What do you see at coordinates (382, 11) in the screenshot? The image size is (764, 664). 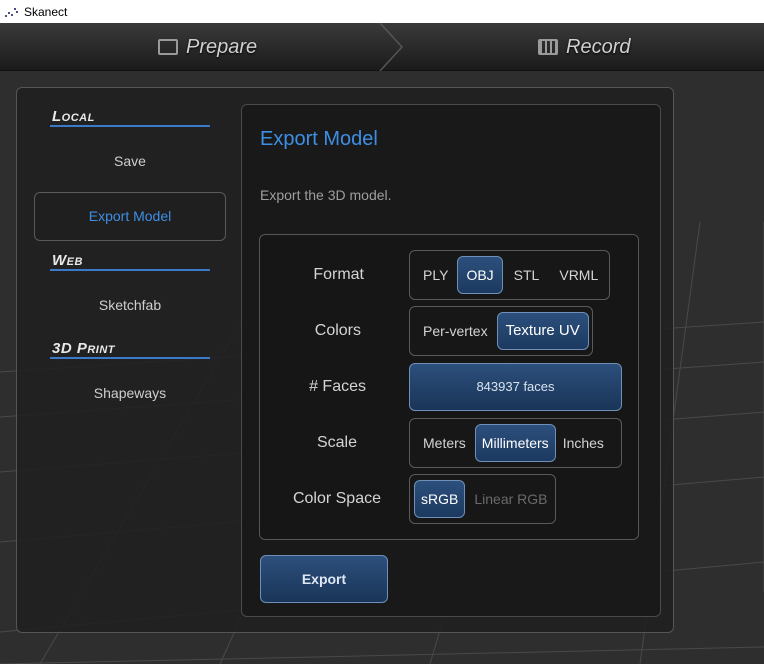 I see `title-bar: Skanect` at bounding box center [382, 11].